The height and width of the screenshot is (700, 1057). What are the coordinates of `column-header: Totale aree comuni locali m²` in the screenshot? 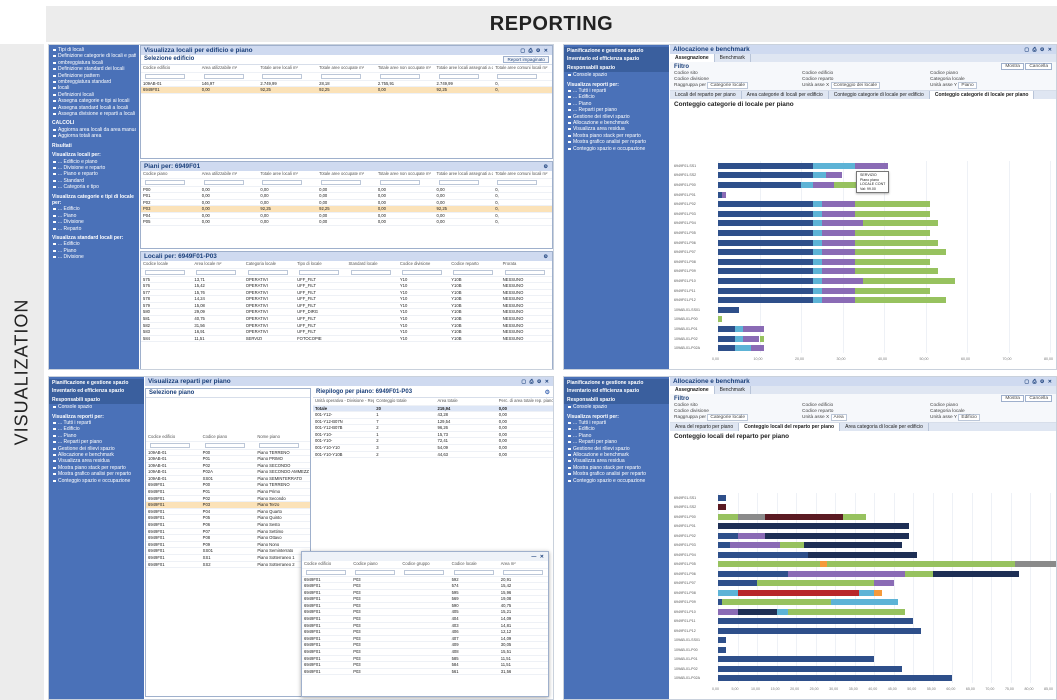 It's located at (522, 69).